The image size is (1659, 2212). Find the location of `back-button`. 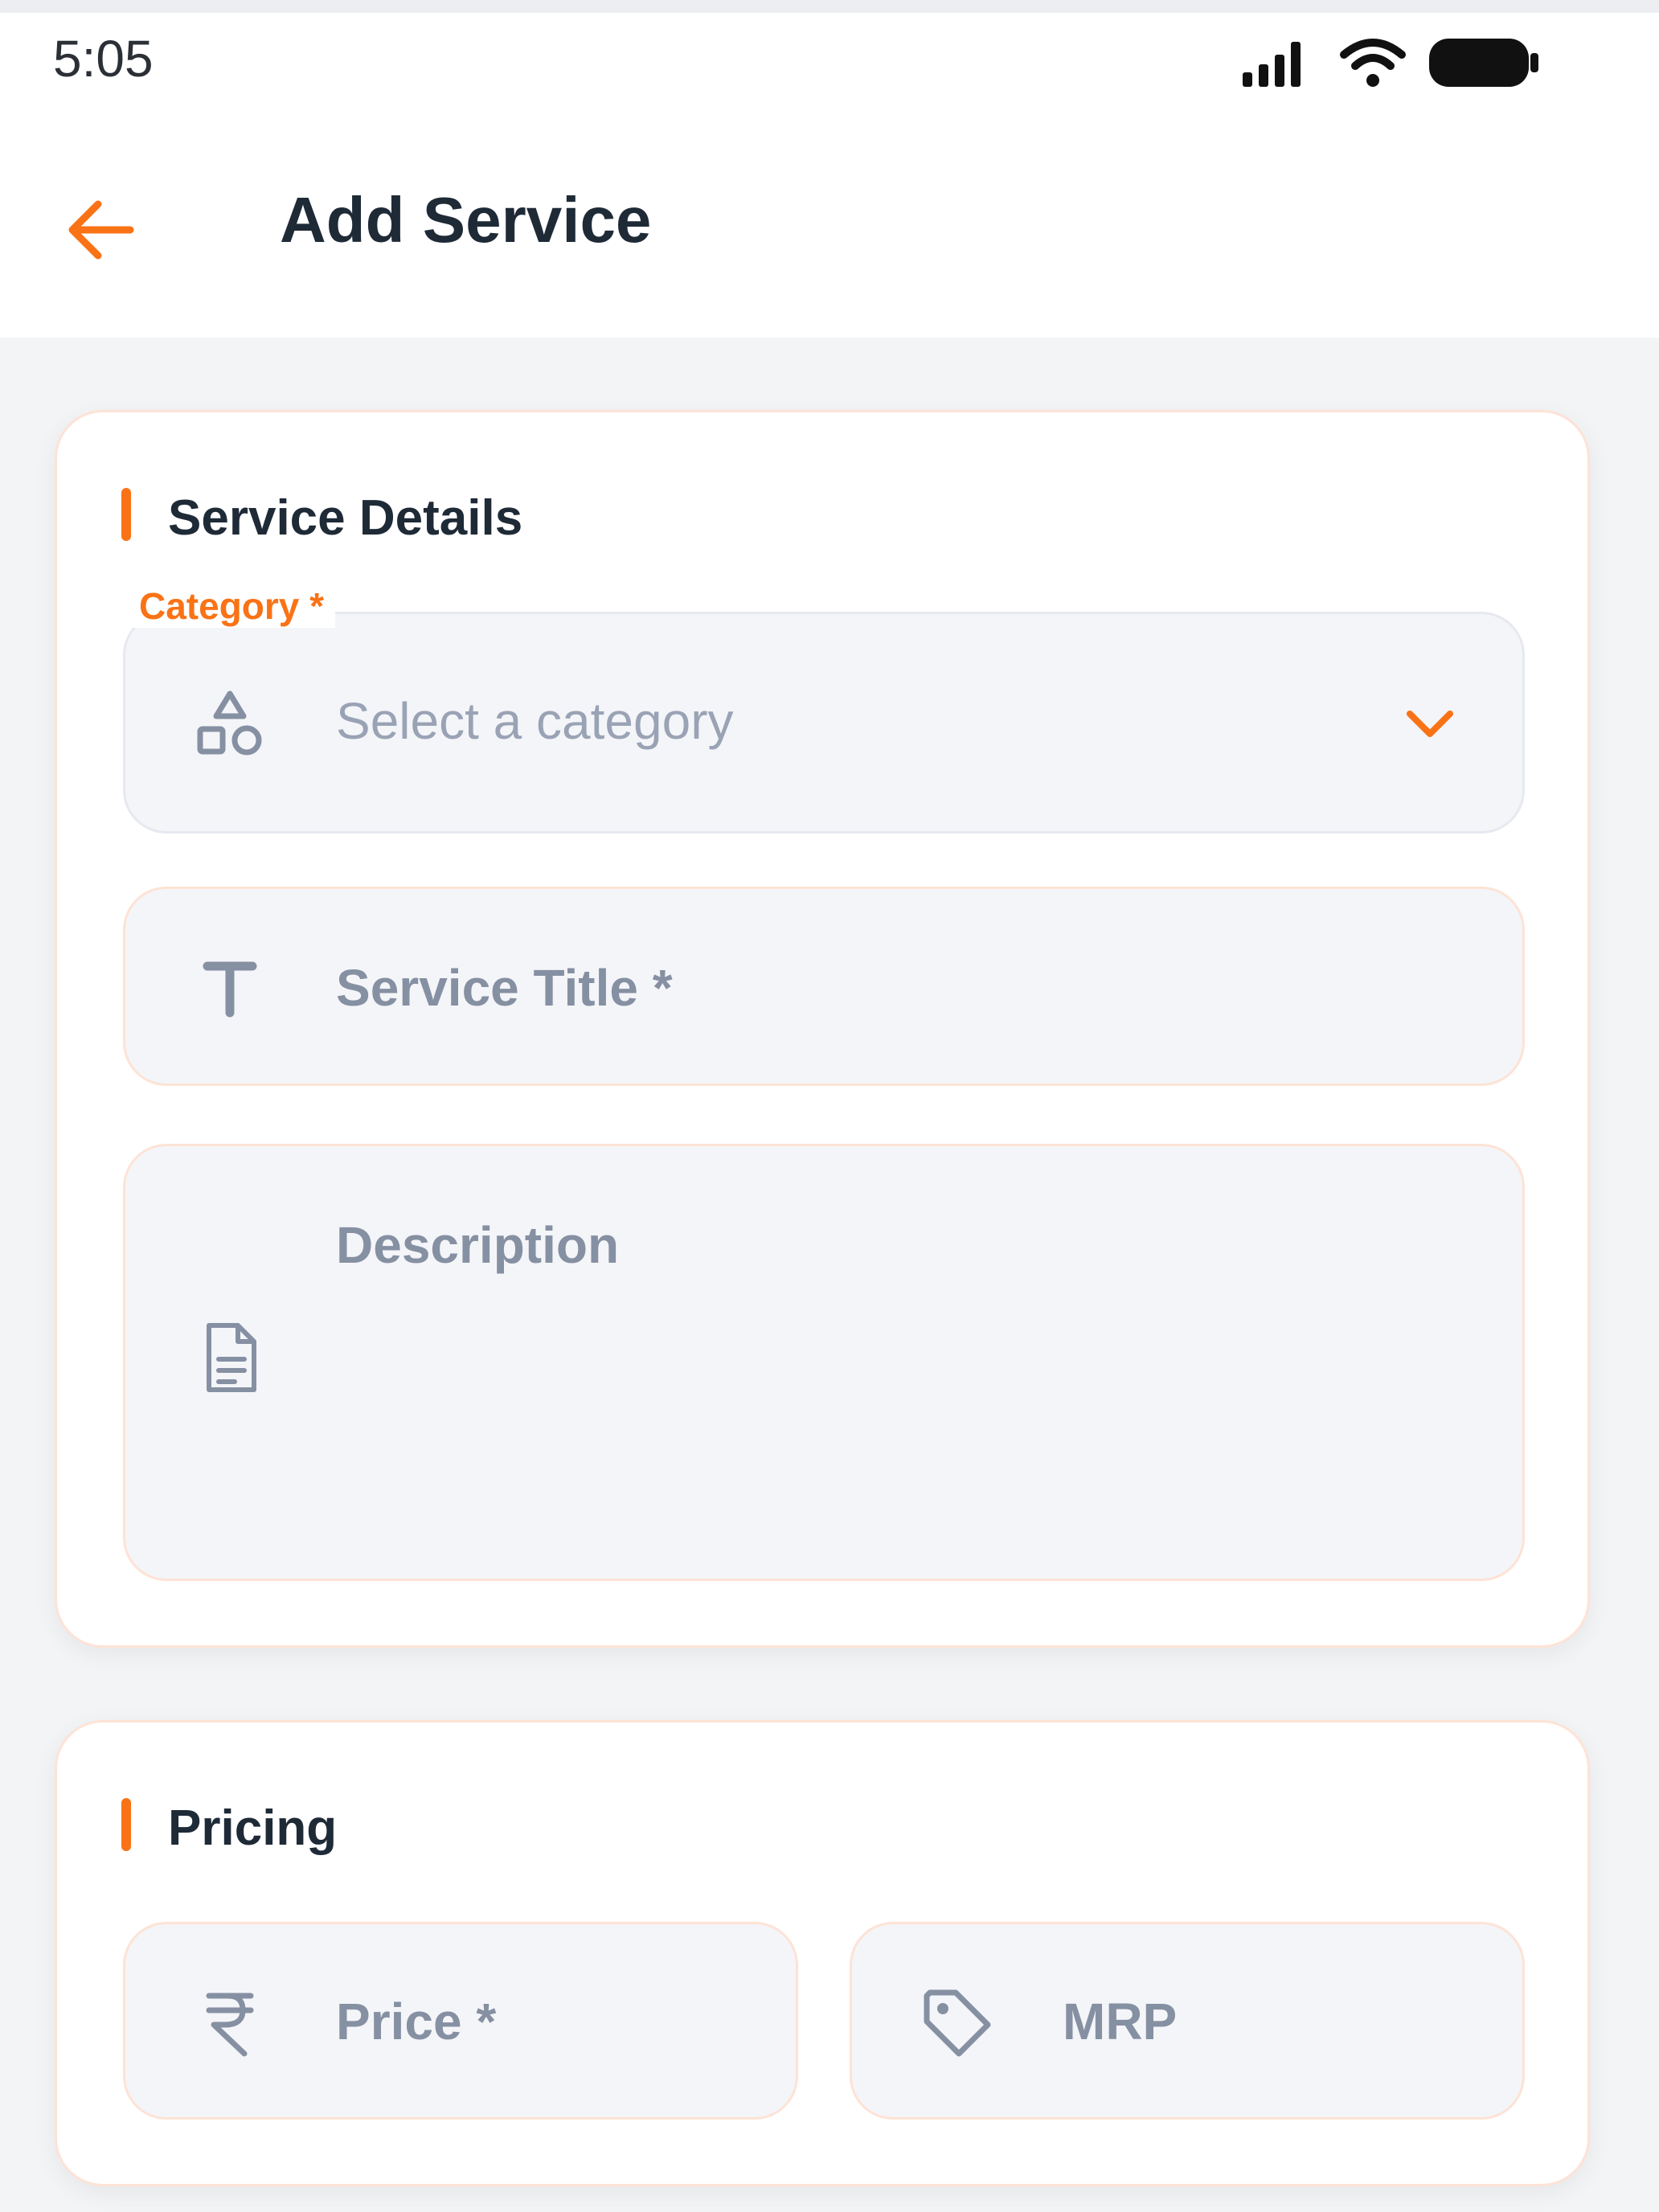

back-button is located at coordinates (99, 230).